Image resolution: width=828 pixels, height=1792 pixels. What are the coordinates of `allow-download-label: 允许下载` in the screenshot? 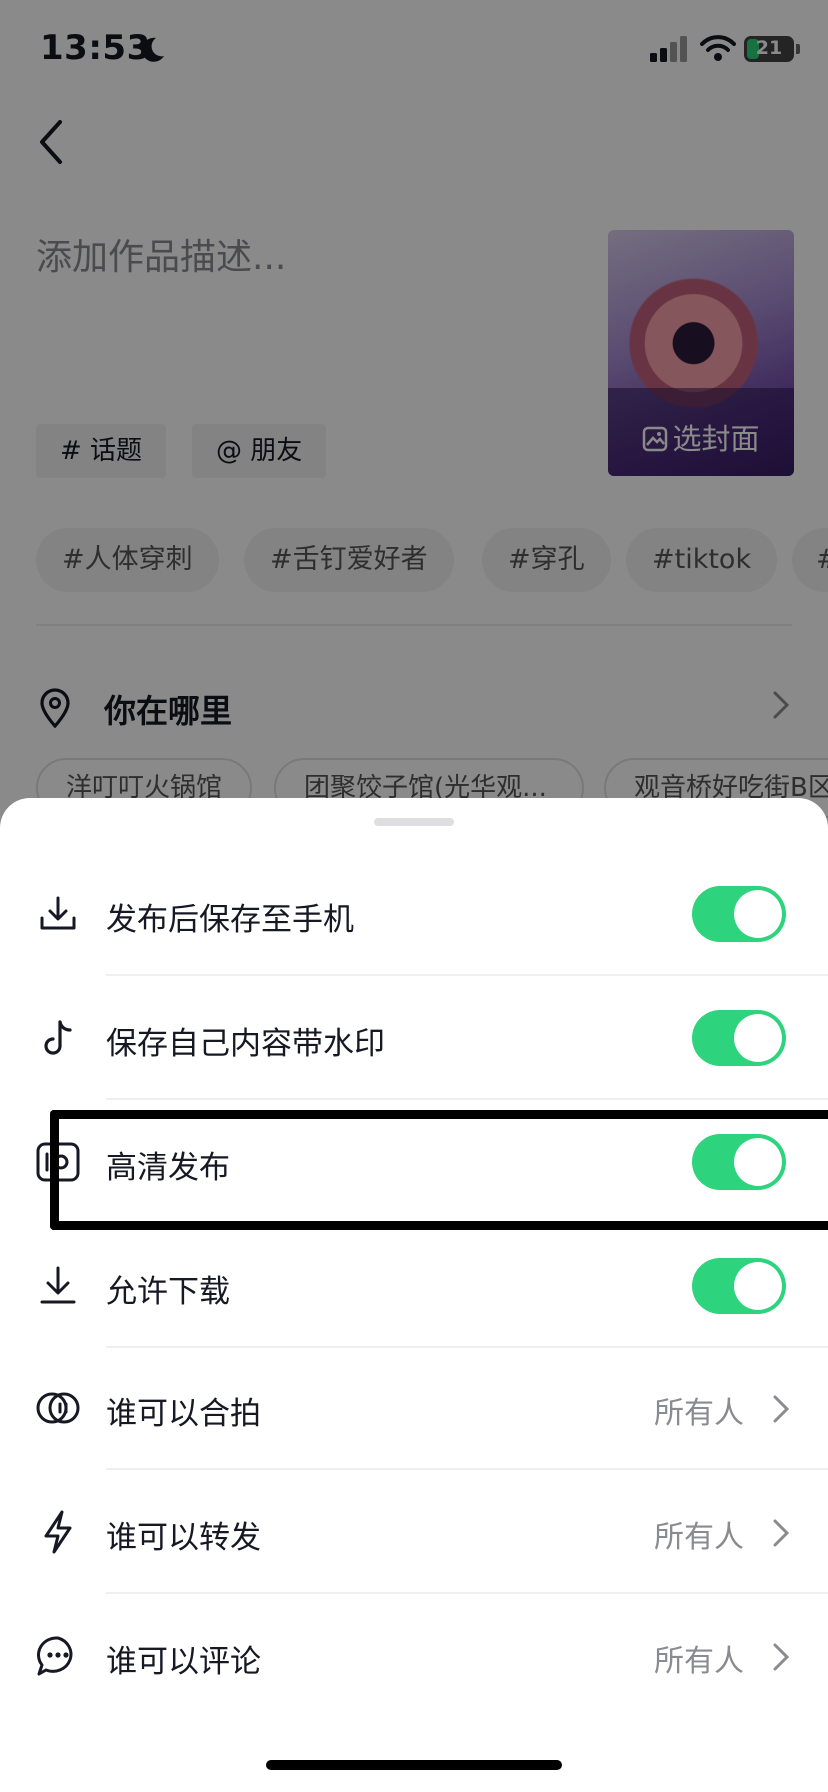 It's located at (168, 1292).